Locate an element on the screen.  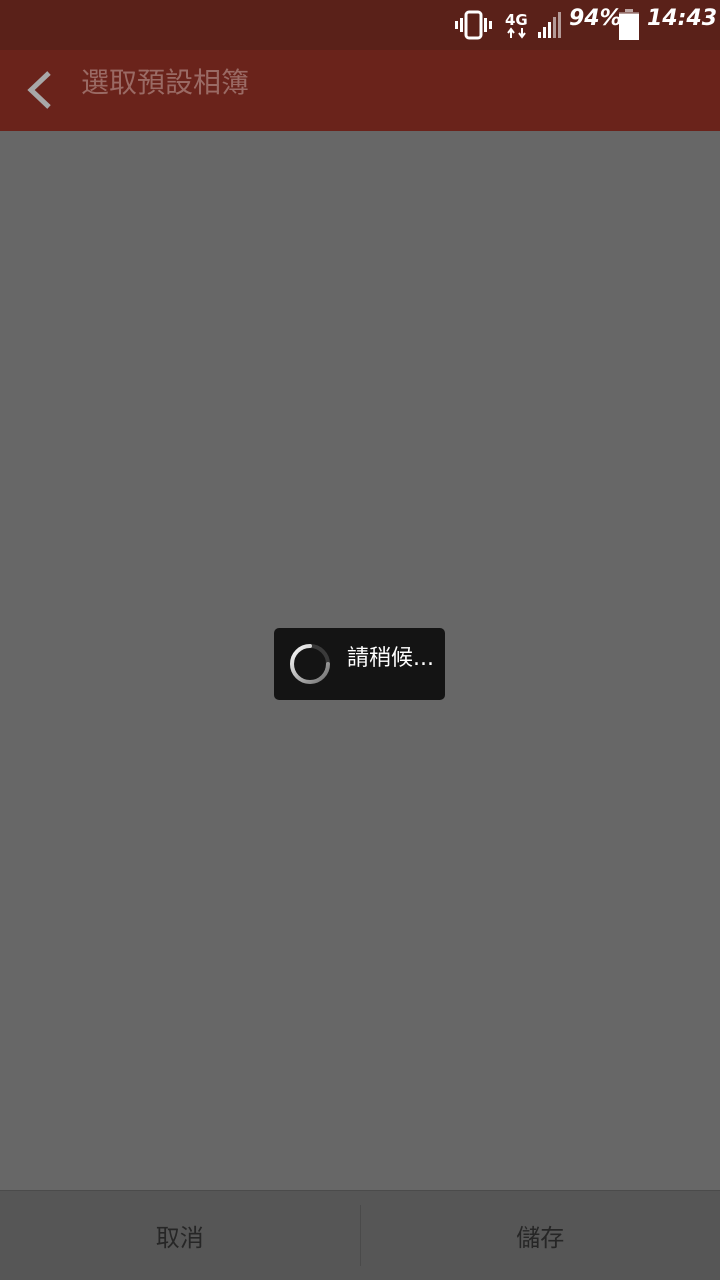
network-4g-icon: 4G is located at coordinates (516, 25).